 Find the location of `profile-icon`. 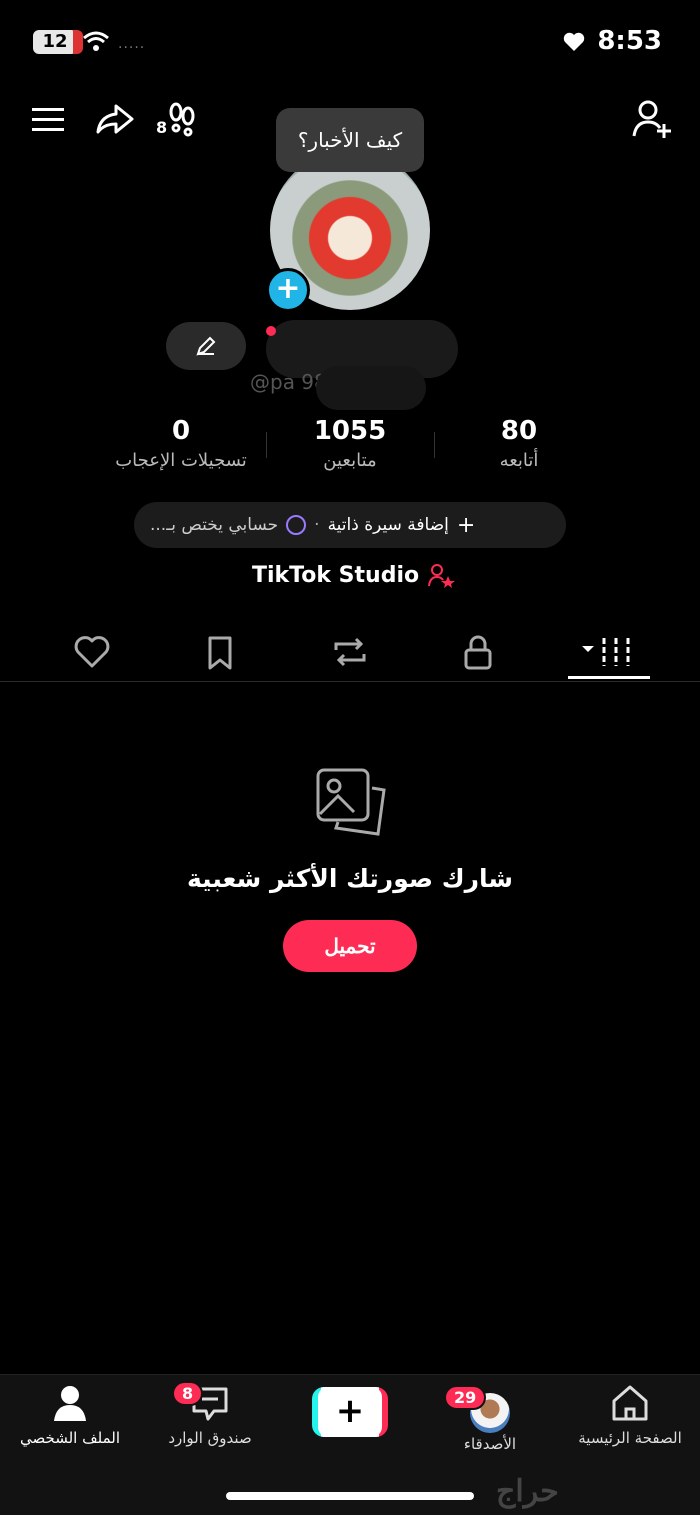

profile-icon is located at coordinates (70, 1403).